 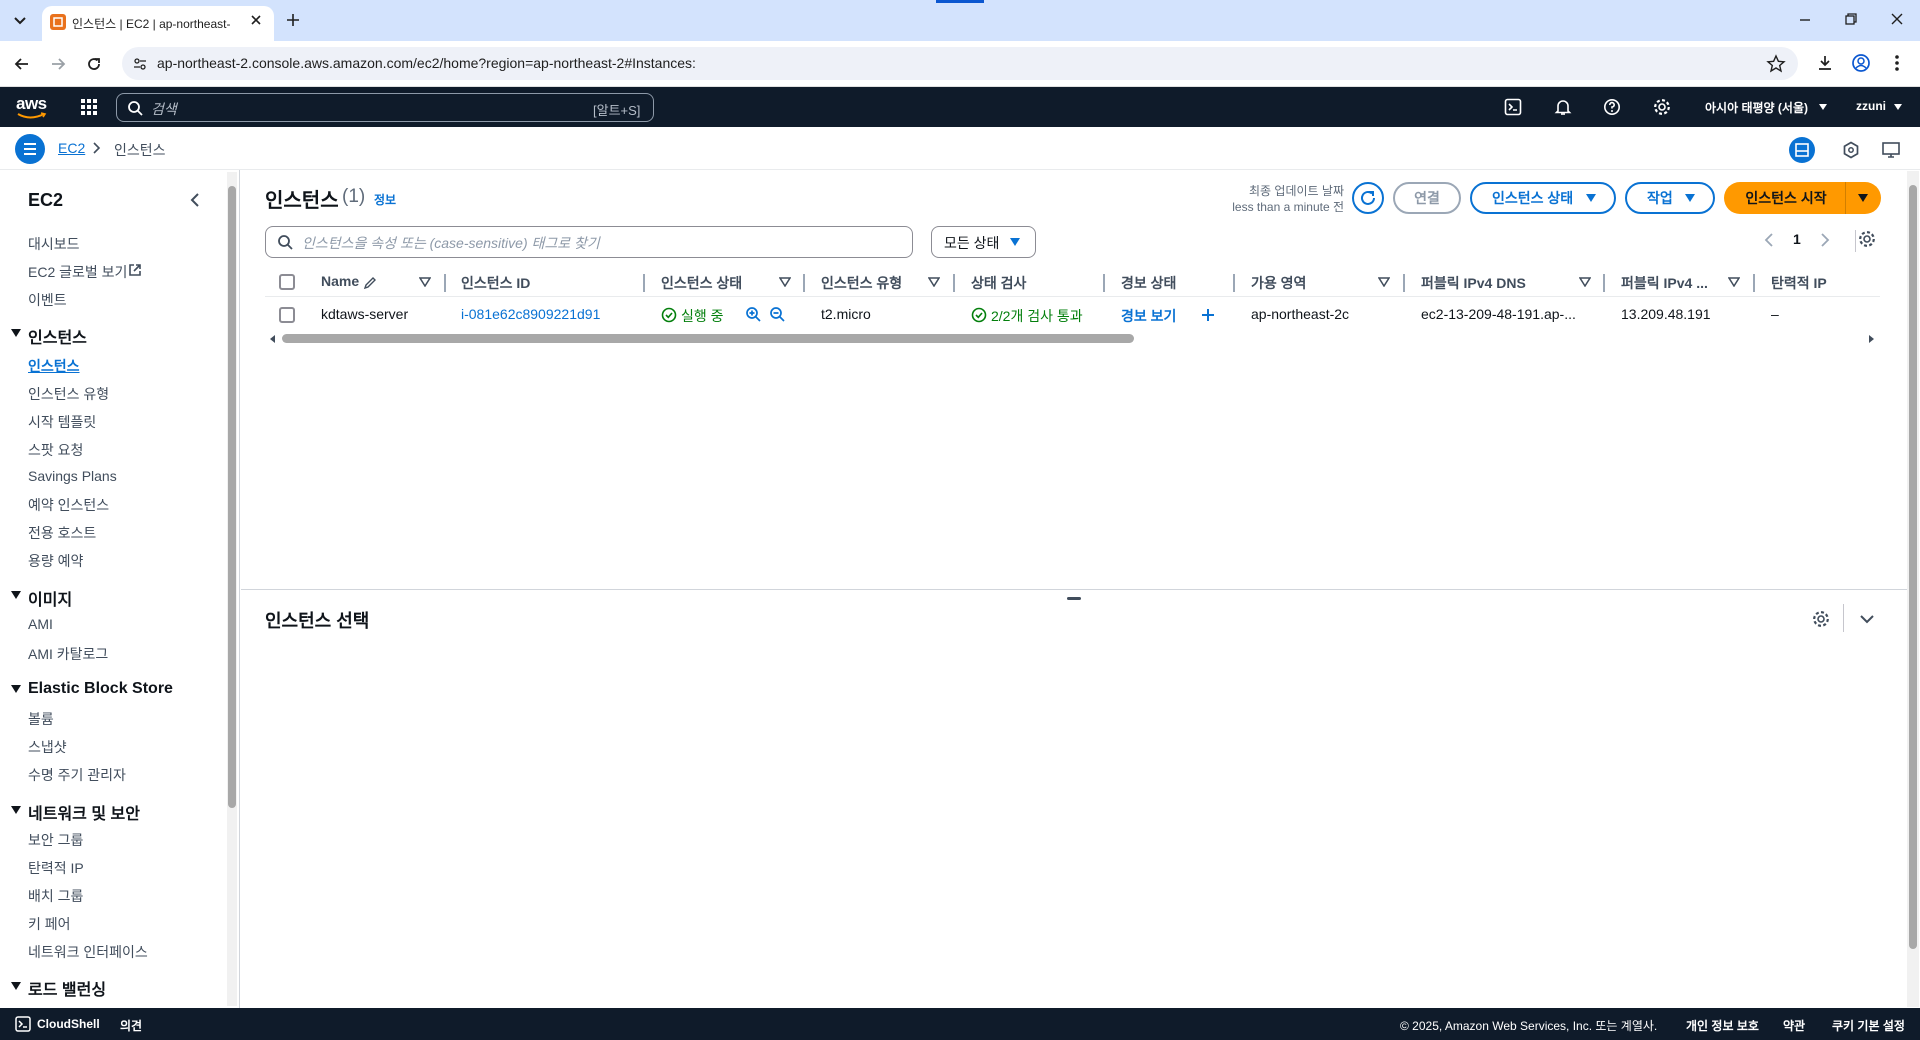 I want to click on column-header-alarm-status: 경보 상태, so click(x=1148, y=283).